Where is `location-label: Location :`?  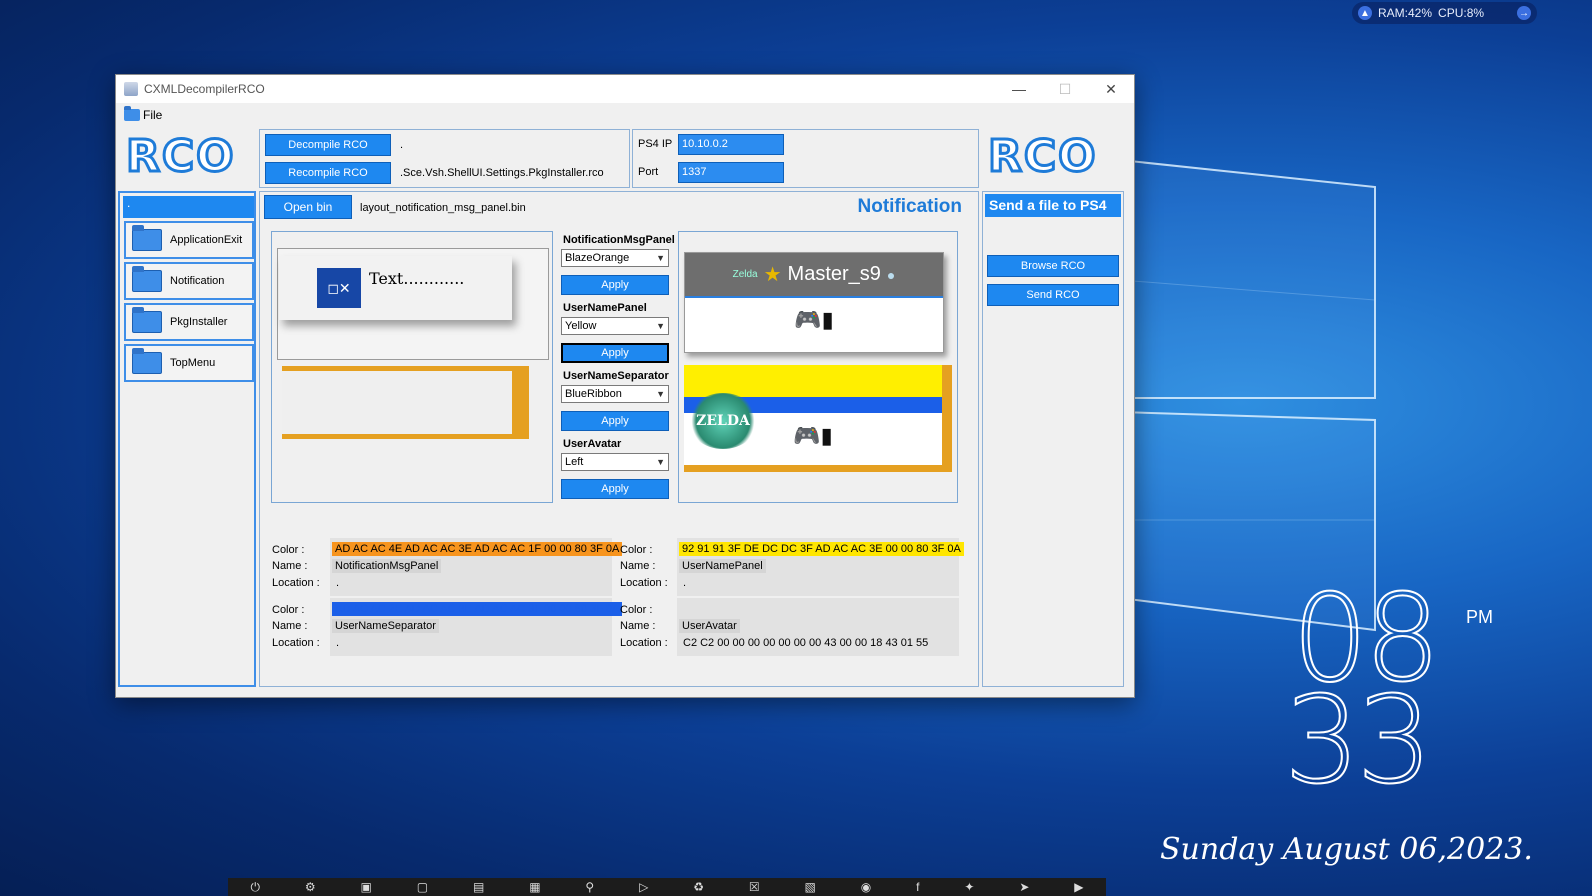
location-label: Location : is located at coordinates (644, 643).